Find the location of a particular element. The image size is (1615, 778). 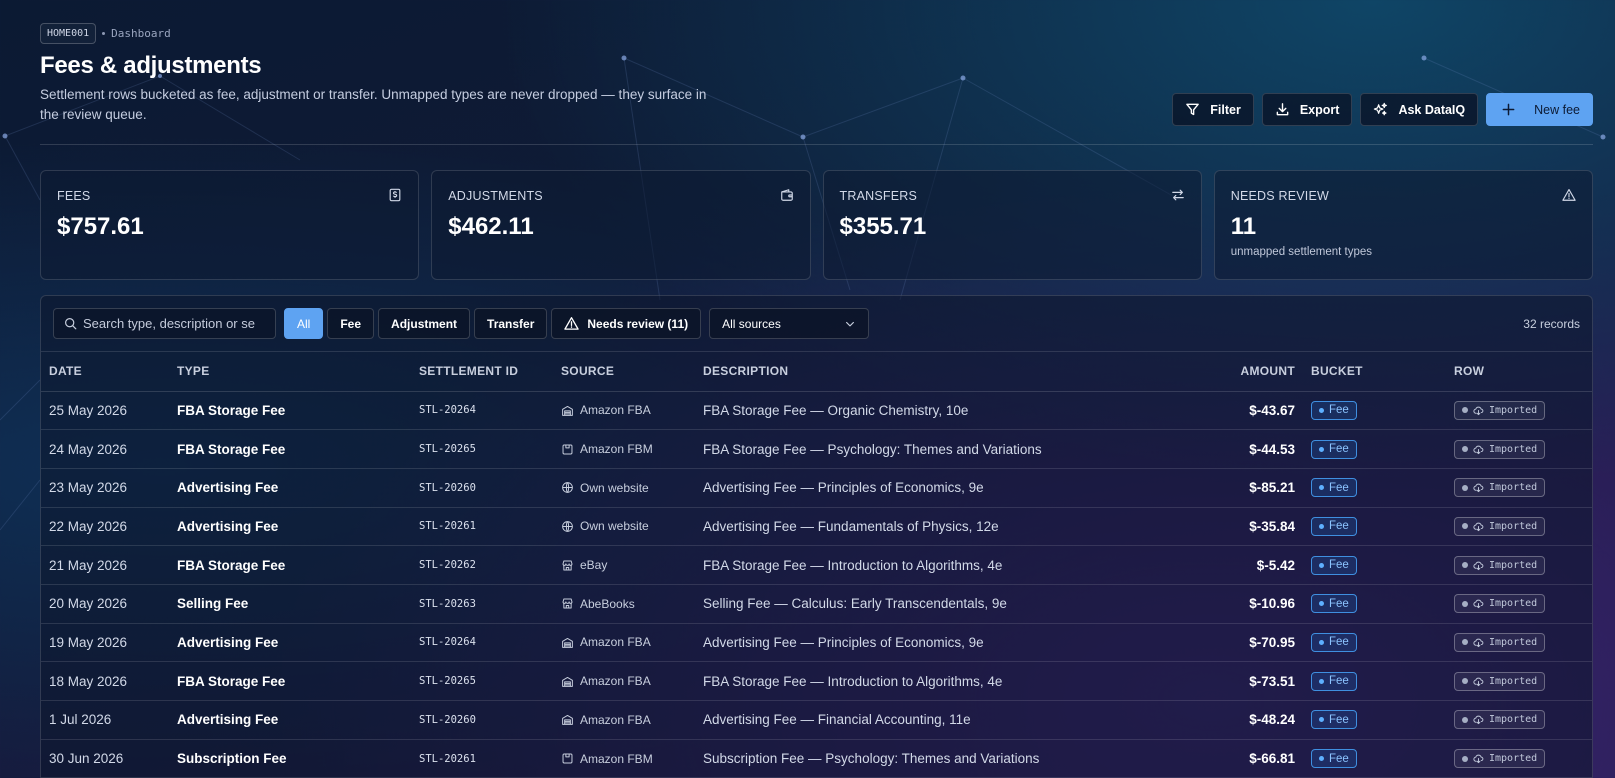

breadcrumb-workspace-code: HOME001 is located at coordinates (68, 33).